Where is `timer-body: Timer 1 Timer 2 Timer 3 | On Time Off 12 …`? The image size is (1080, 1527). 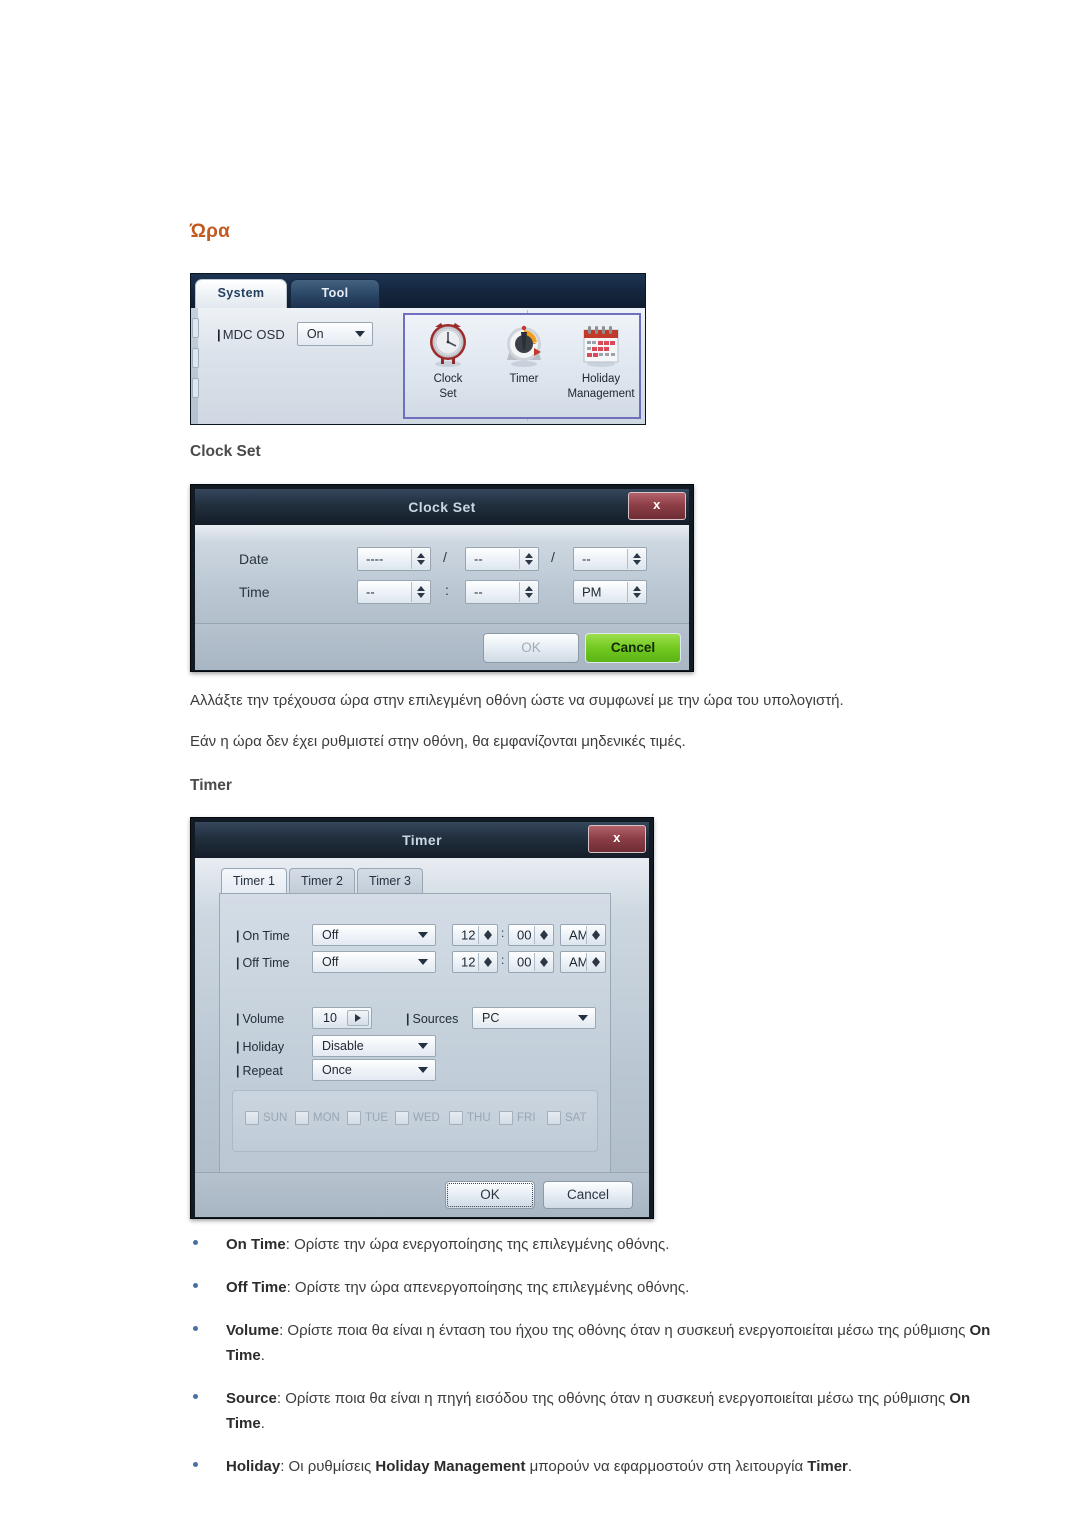
timer-body: Timer 1 Timer 2 Timer 3 | On Time Off 12 … is located at coordinates (422, 1015).